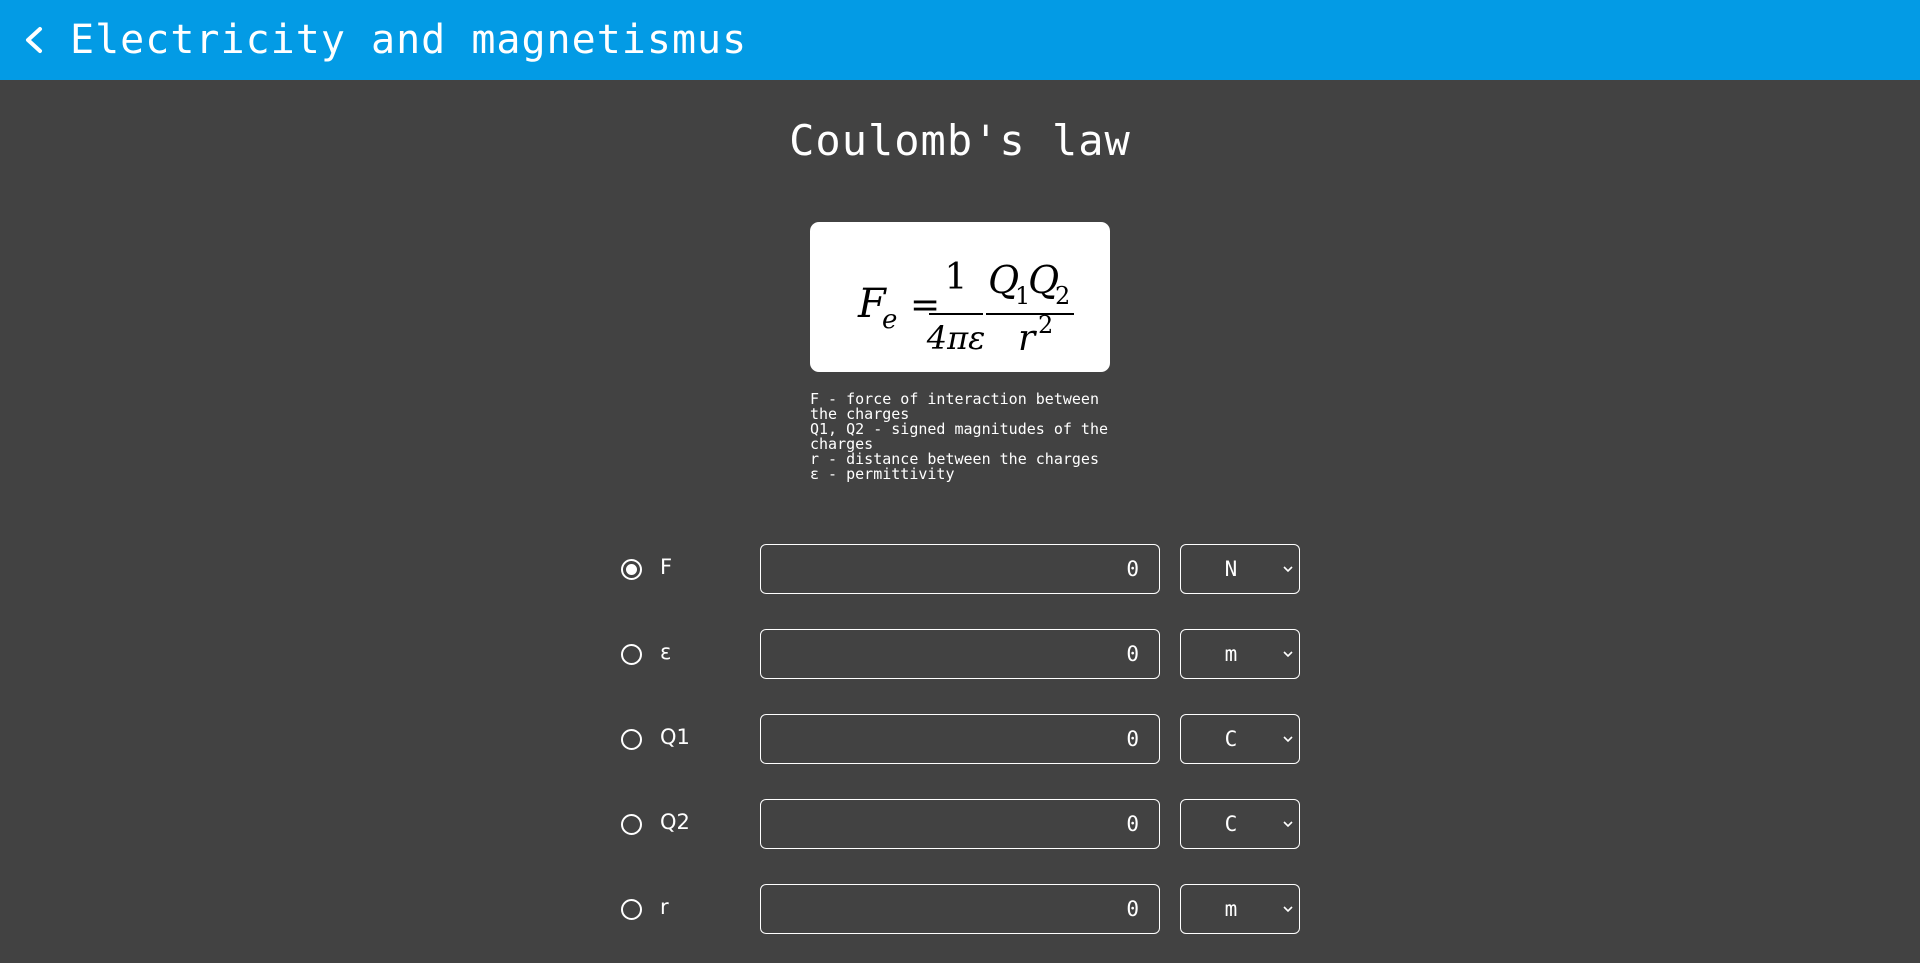 The height and width of the screenshot is (963, 1920). What do you see at coordinates (965, 307) in the screenshot?
I see `coulomb-formula: F e = 1 4πε Q 1 Q 2 r 2` at bounding box center [965, 307].